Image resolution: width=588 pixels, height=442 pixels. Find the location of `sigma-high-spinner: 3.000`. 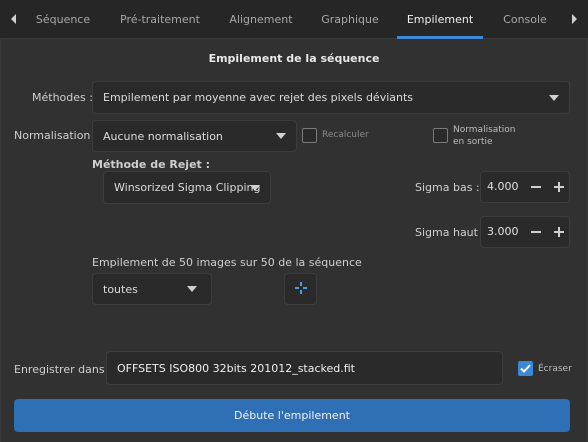

sigma-high-spinner: 3.000 is located at coordinates (525, 232).